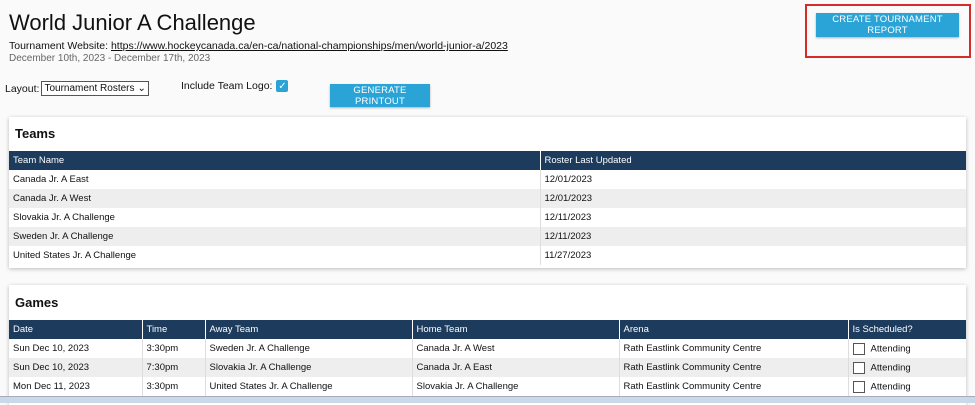 This screenshot has width=975, height=405. Describe the element at coordinates (275, 236) in the screenshot. I see `team-name-cell: Sweden Jr. A Challenge` at that location.